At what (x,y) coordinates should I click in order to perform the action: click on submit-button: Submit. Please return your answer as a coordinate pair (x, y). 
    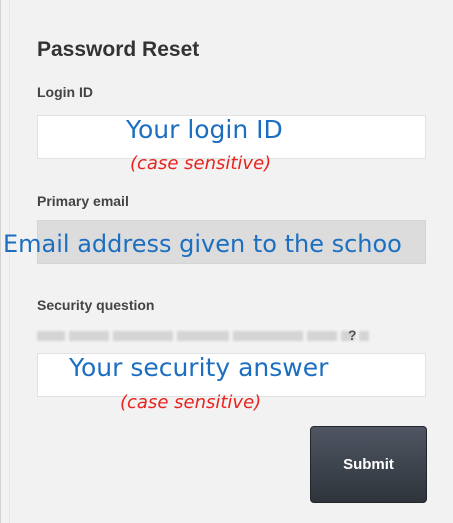
    Looking at the image, I should click on (368, 464).